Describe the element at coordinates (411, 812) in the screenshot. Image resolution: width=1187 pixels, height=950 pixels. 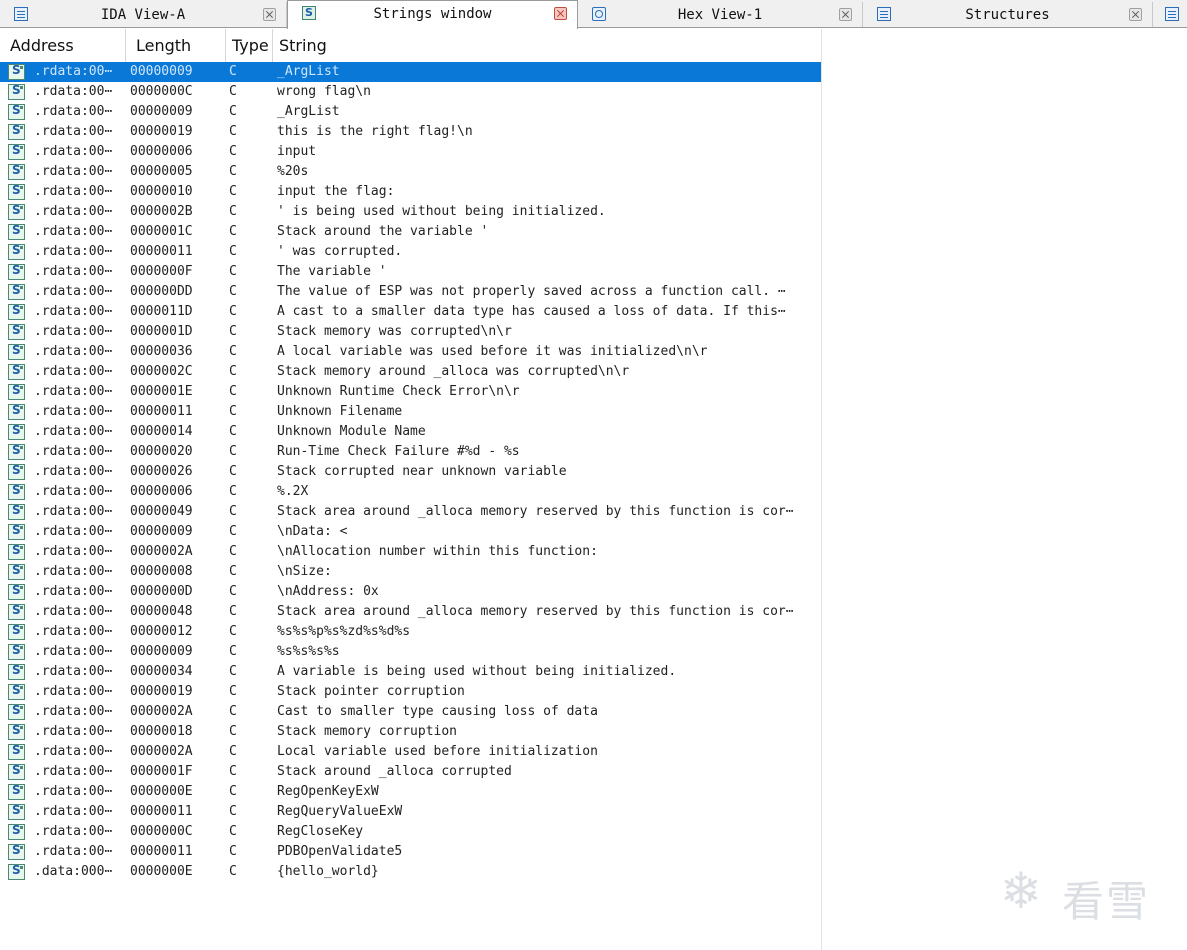
I see `table-row: .rdata:00⋯ 00000011 C RegQueryValueExW` at that location.